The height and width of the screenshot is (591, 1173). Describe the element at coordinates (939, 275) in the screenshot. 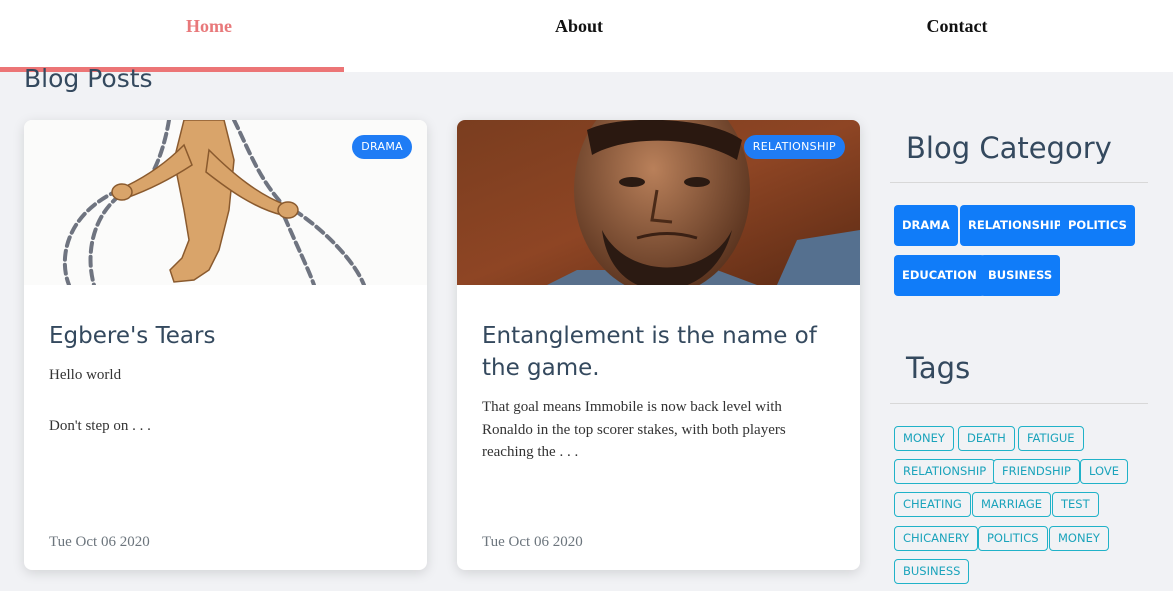

I see `category-button-education: EDUCATION` at that location.